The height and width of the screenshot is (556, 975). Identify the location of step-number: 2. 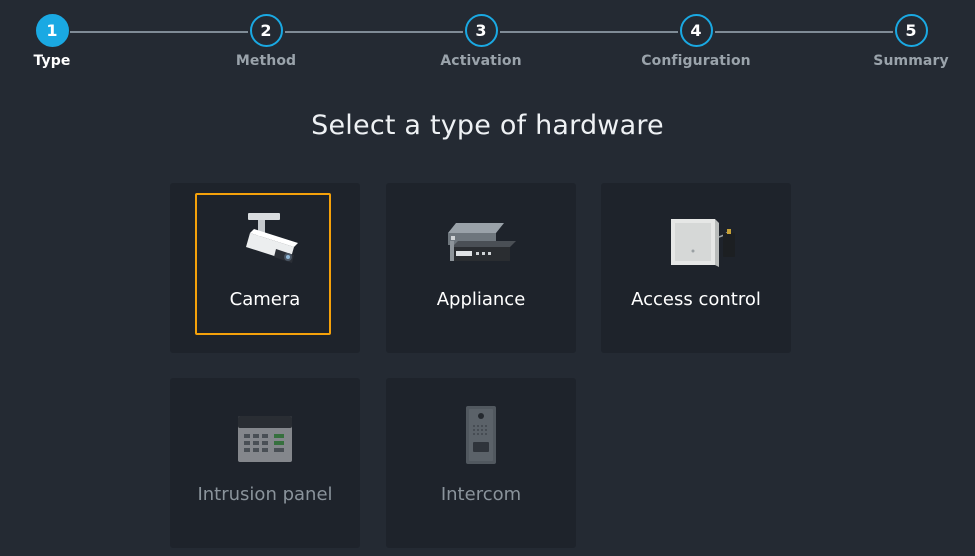
(266, 30).